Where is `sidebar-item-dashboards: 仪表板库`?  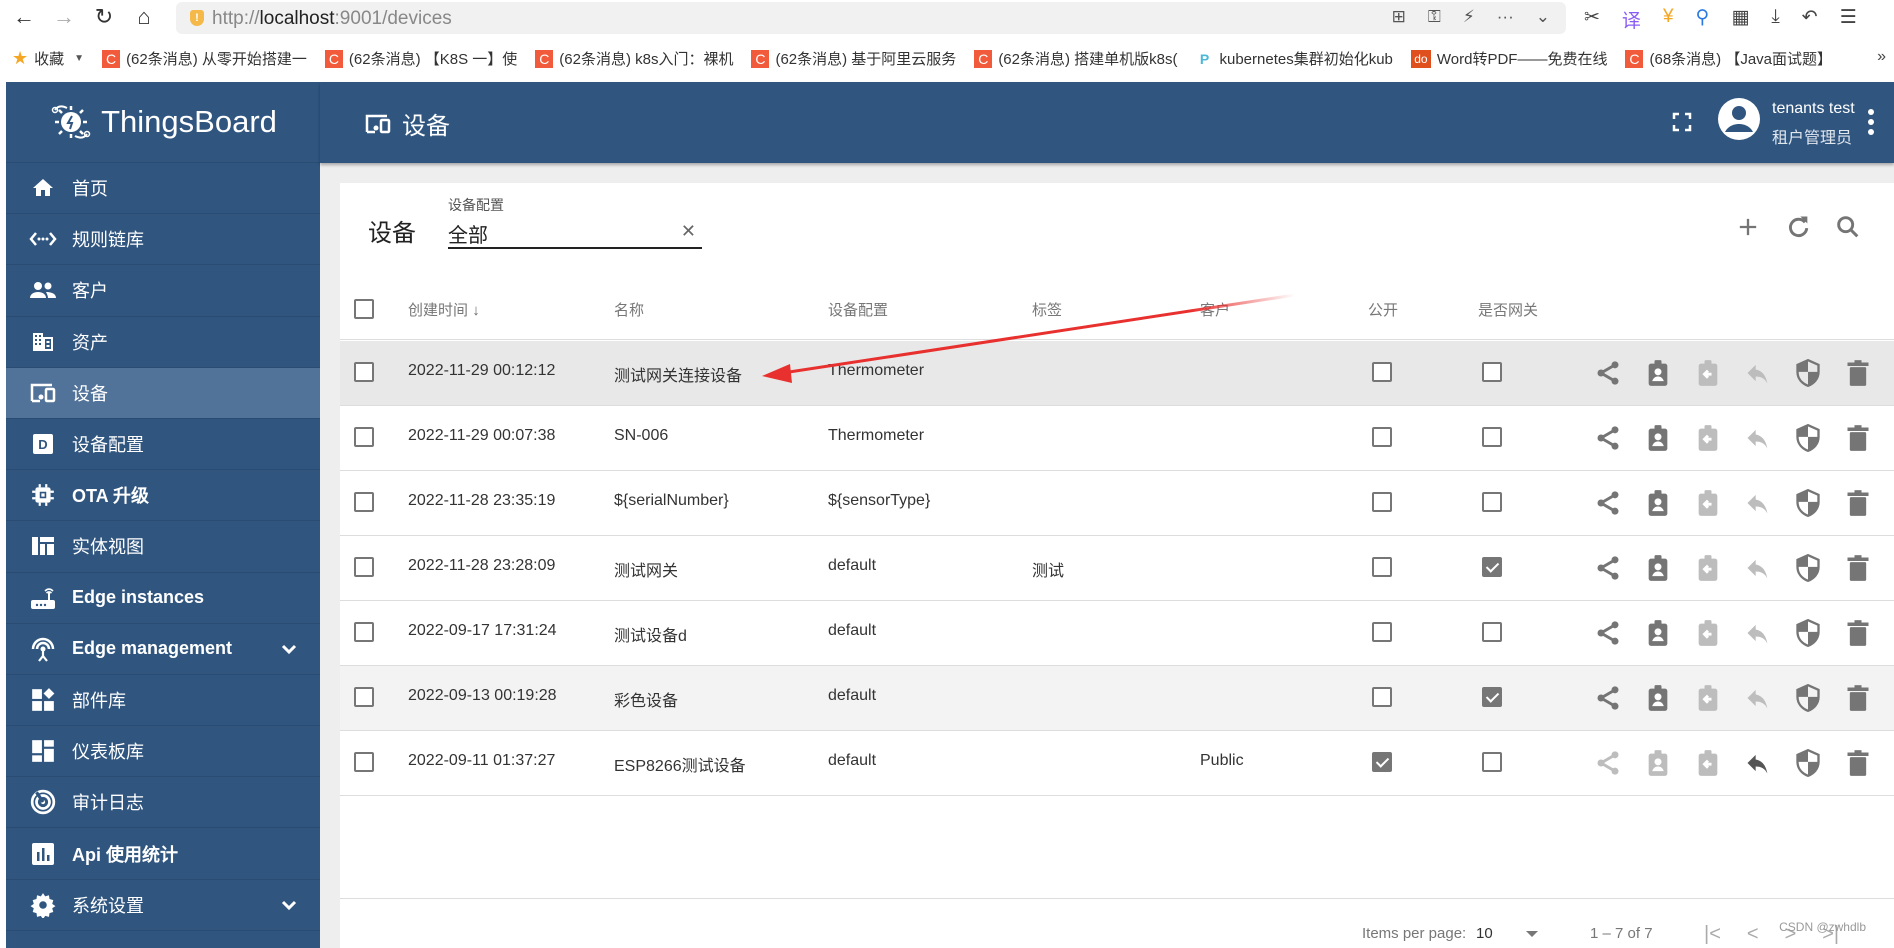
sidebar-item-dashboards: 仪表板库 is located at coordinates (163, 752).